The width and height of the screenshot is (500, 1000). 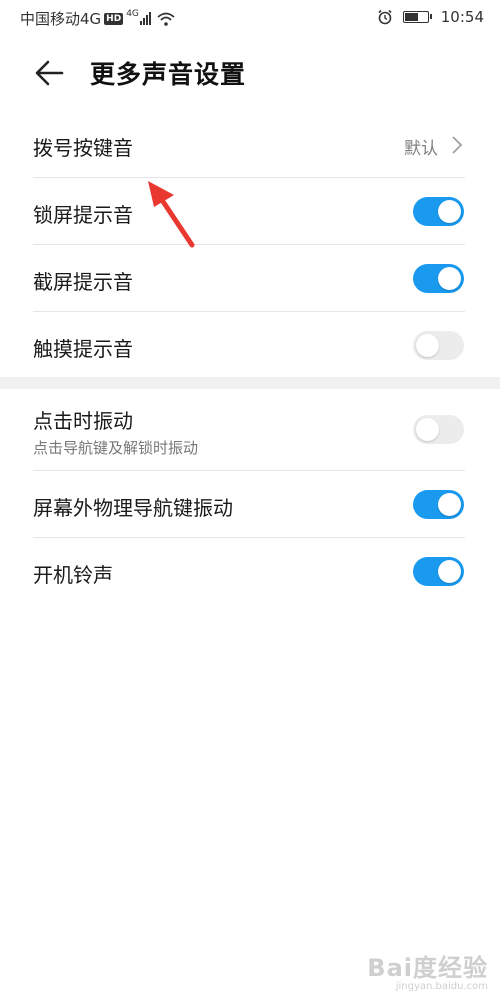 What do you see at coordinates (83, 148) in the screenshot?
I see `dial-tone-label: 拨号按键音` at bounding box center [83, 148].